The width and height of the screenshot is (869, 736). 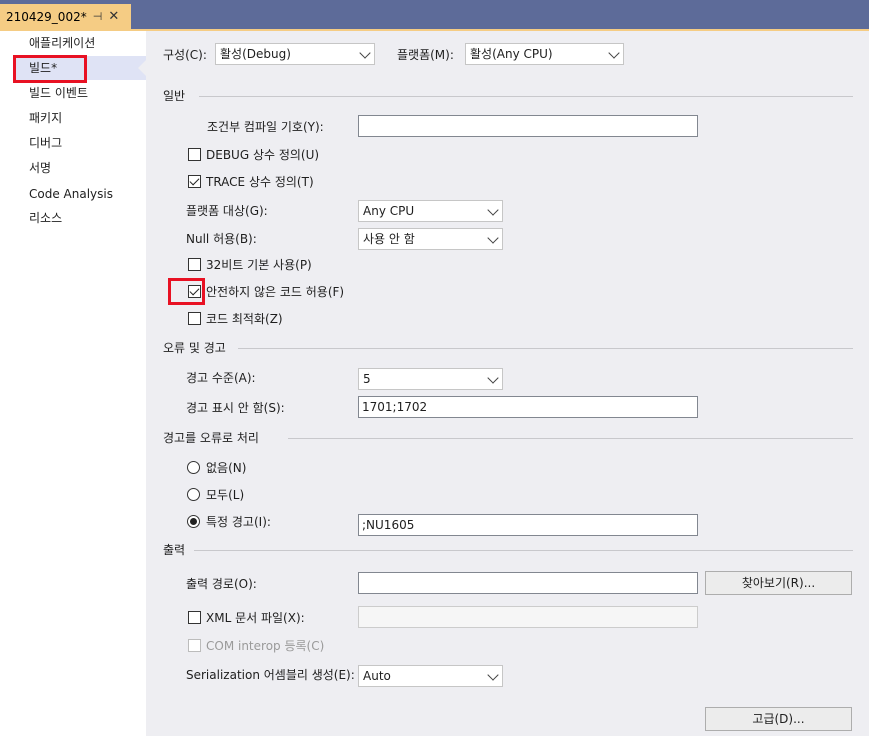 I want to click on treat-all-radio, so click(x=193, y=494).